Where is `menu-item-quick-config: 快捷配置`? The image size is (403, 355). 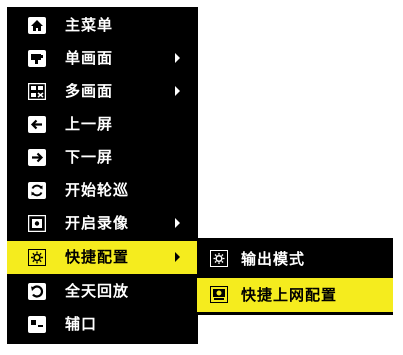 menu-item-quick-config: 快捷配置 is located at coordinates (102, 257).